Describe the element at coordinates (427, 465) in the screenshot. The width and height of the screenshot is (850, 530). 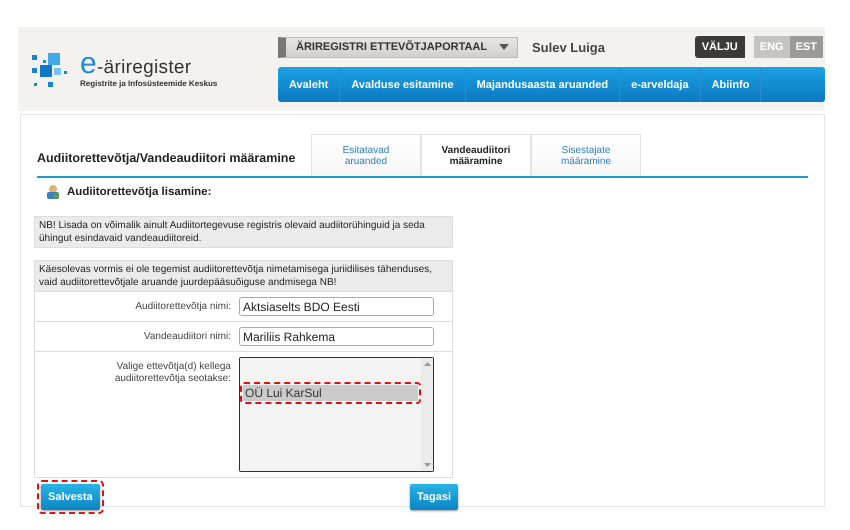
I see `scroll-down-icon` at that location.